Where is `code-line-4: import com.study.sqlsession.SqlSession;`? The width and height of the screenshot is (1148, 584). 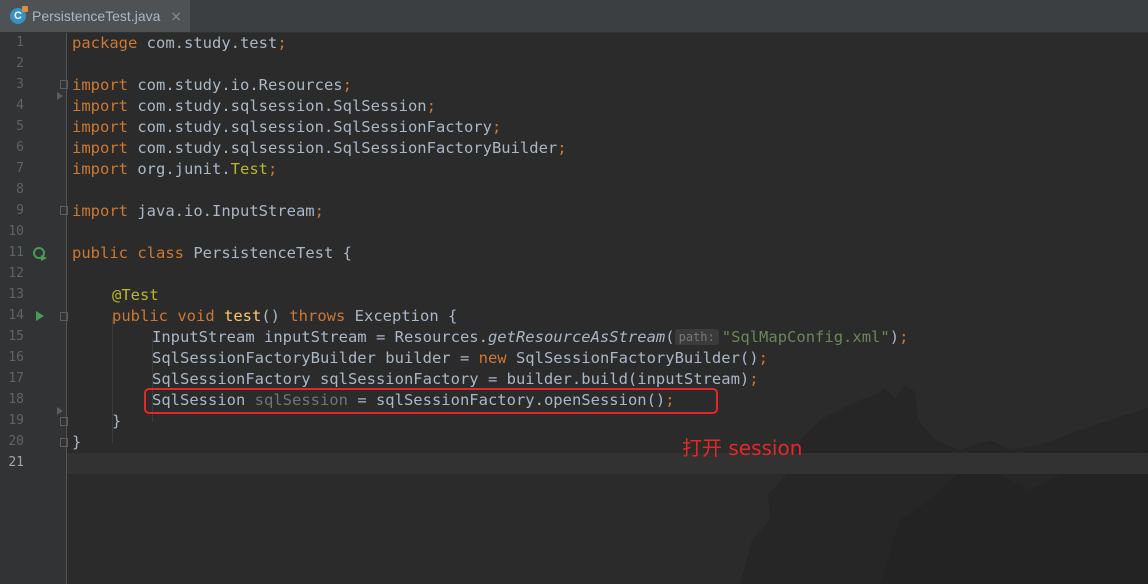 code-line-4: import com.study.sqlsession.SqlSession; is located at coordinates (254, 106).